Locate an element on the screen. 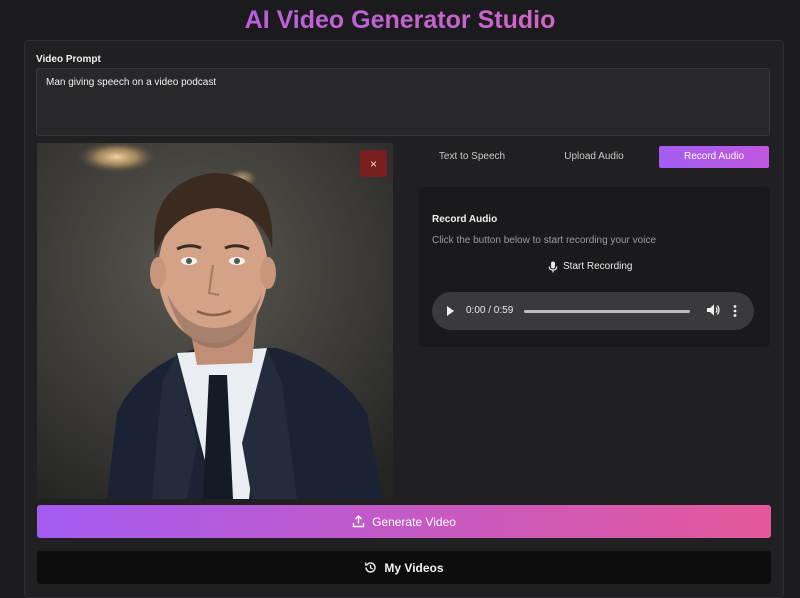  generate-video-label: Generate Video is located at coordinates (414, 521).